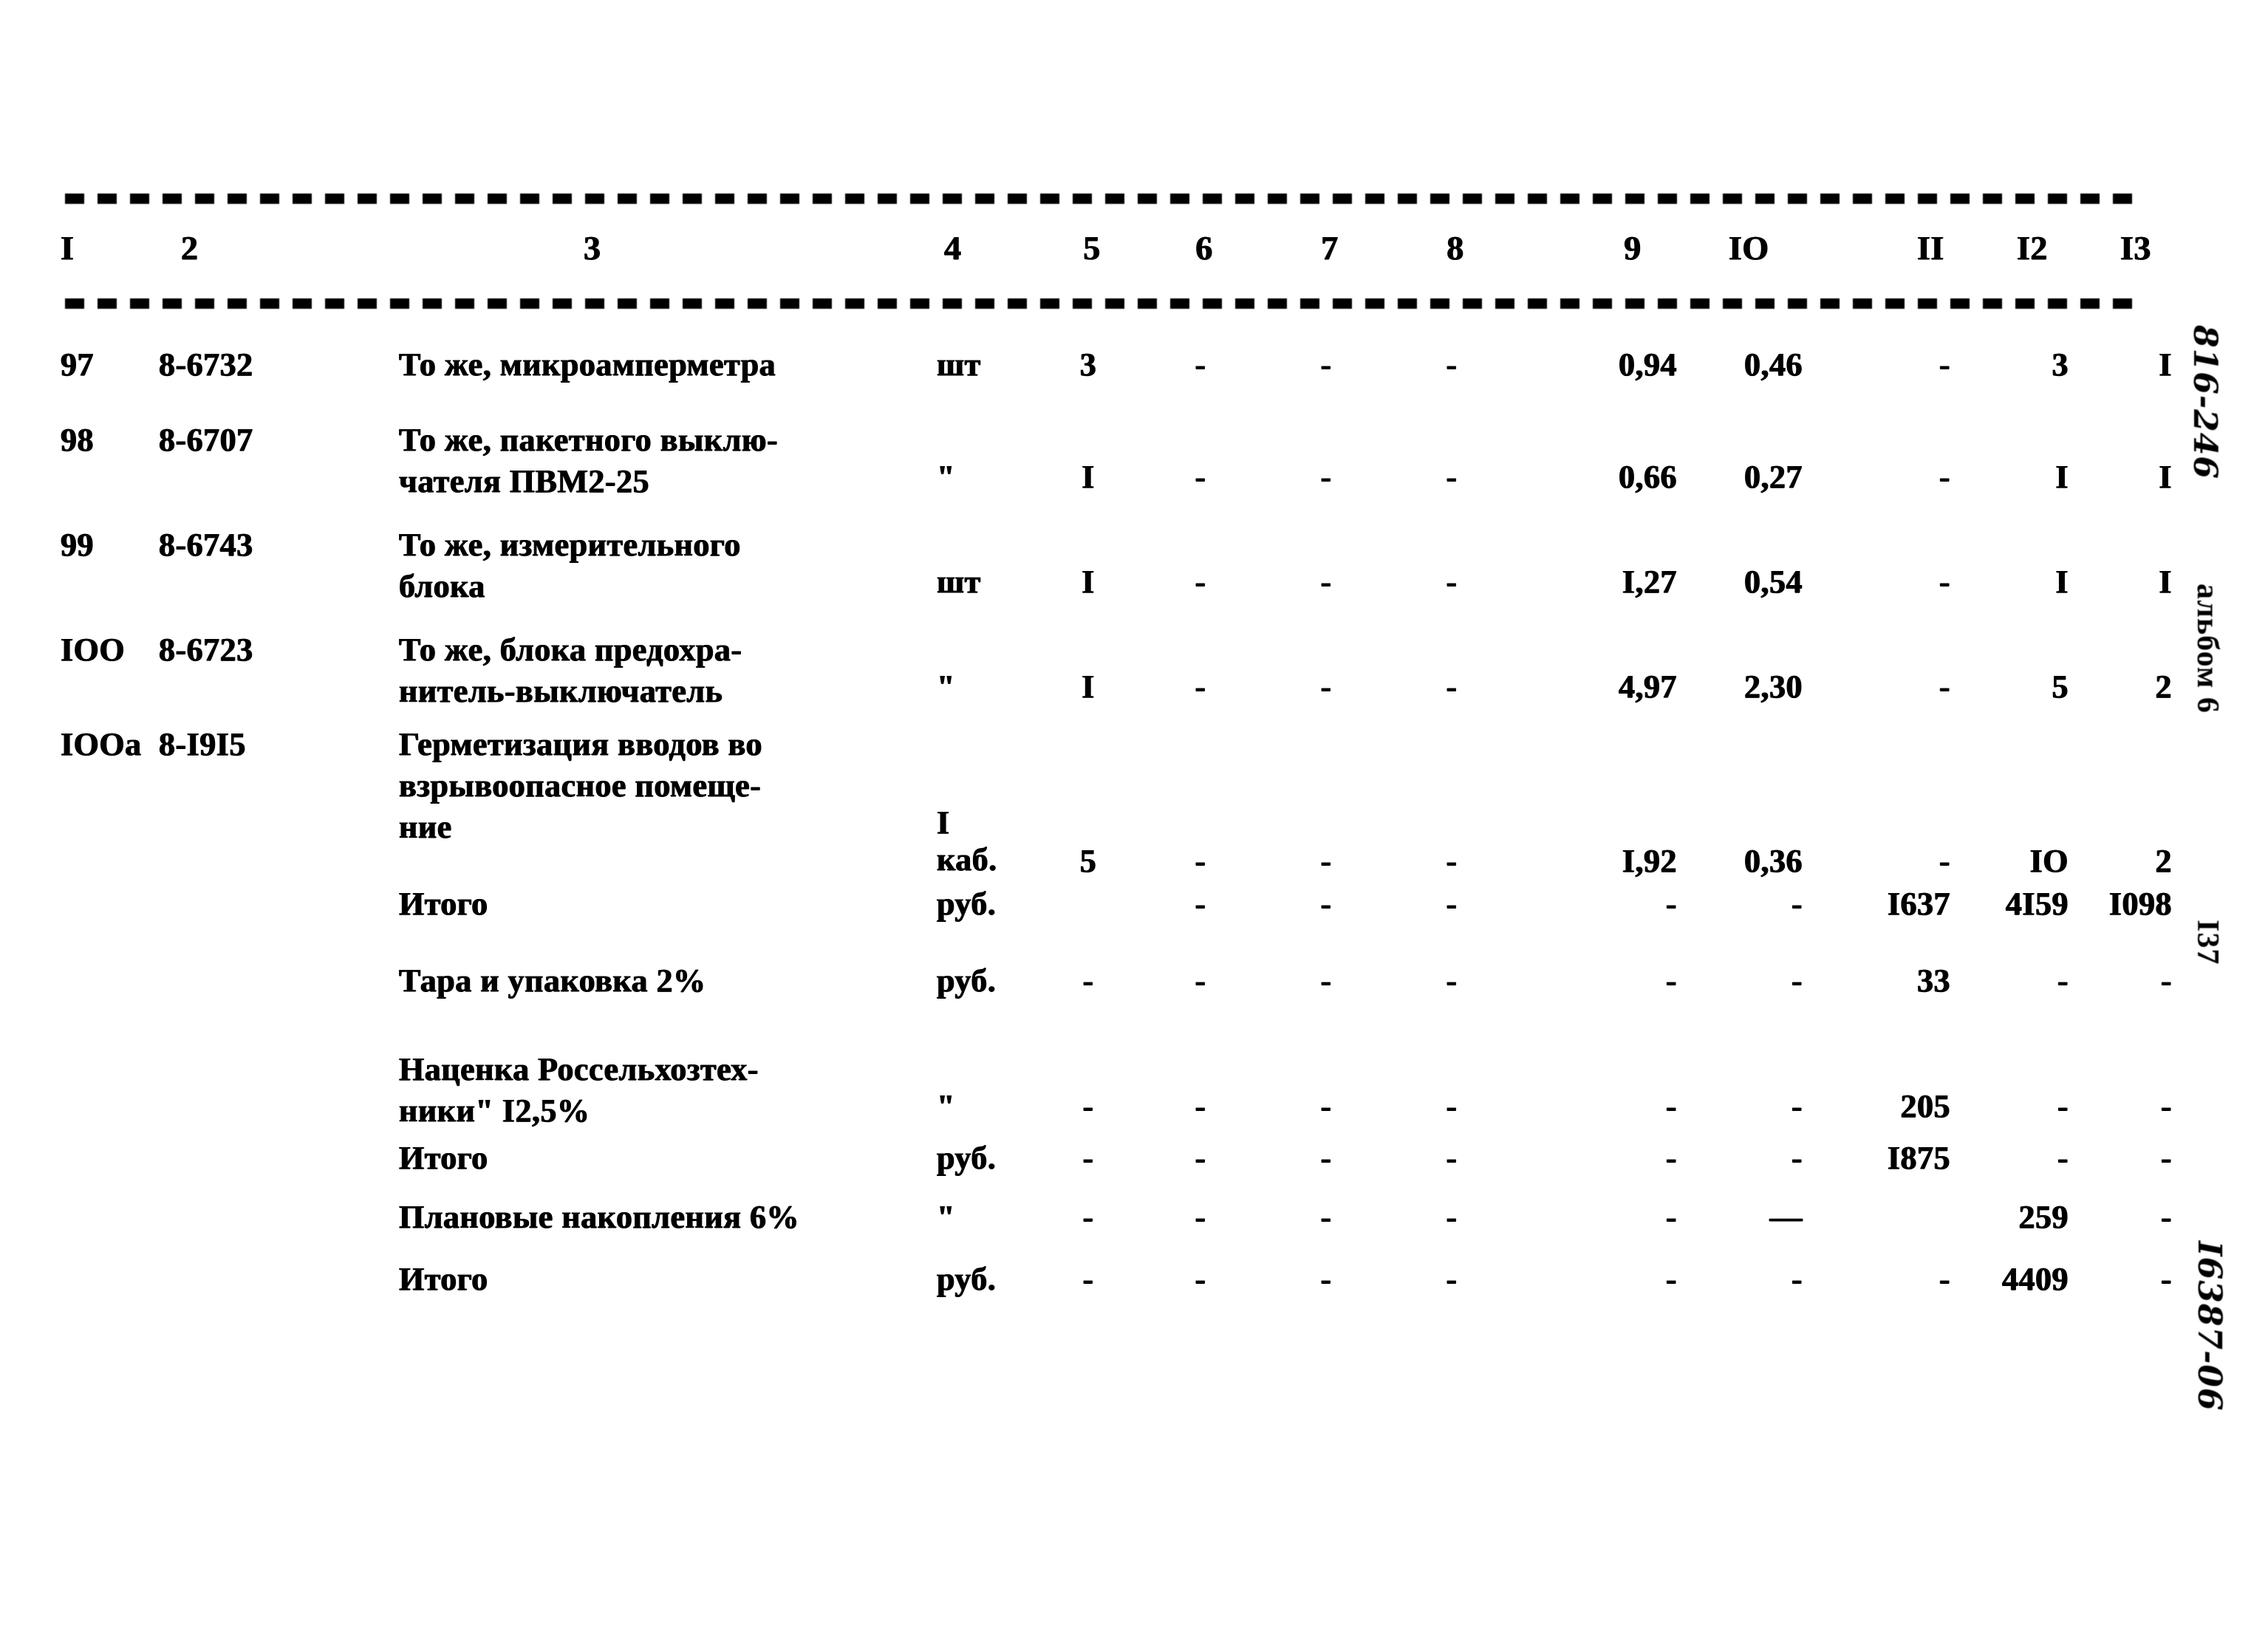  Describe the element at coordinates (1101, 303) in the screenshot. I see `header-rule-bottom` at that location.